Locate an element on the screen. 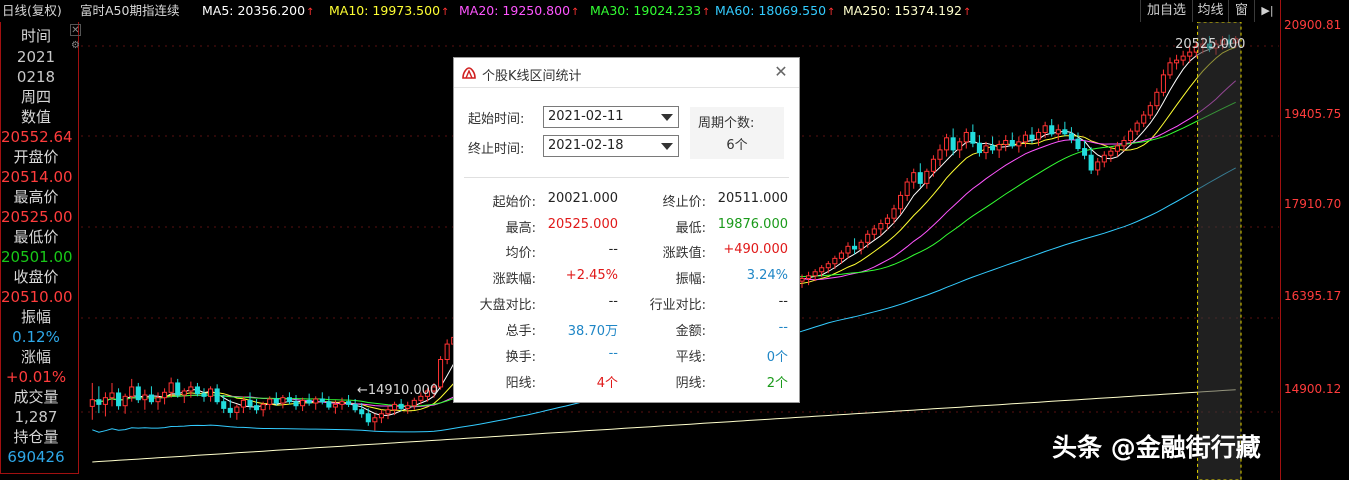 The height and width of the screenshot is (480, 1349). selected-range-band is located at coordinates (1219, 251).